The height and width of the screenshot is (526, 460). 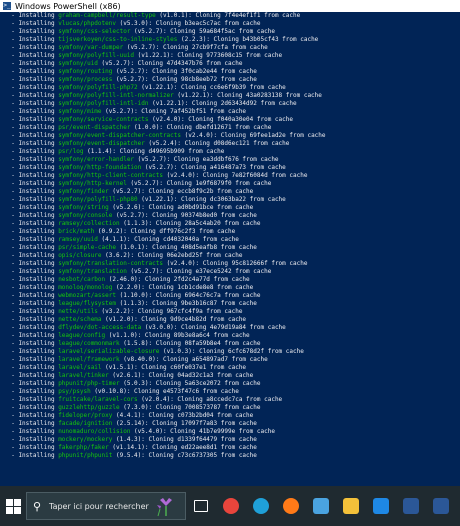 I want to click on console-line-pkg: symfony/mime, so click(x=80, y=111).